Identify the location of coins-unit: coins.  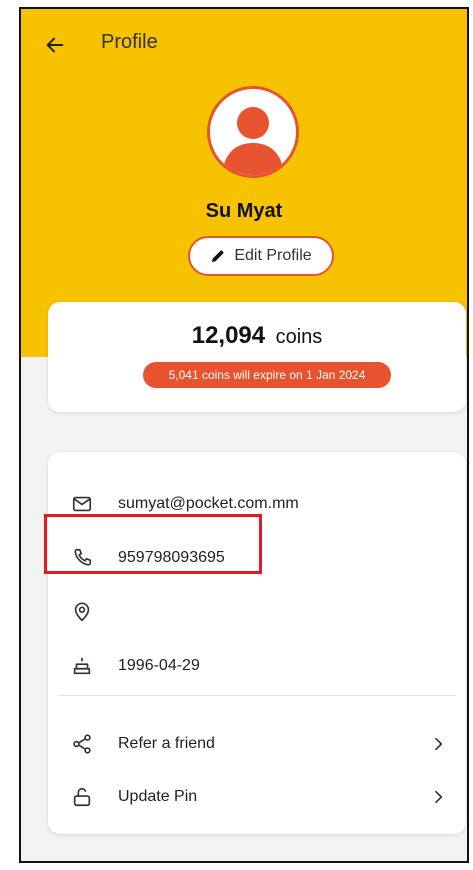
(299, 337).